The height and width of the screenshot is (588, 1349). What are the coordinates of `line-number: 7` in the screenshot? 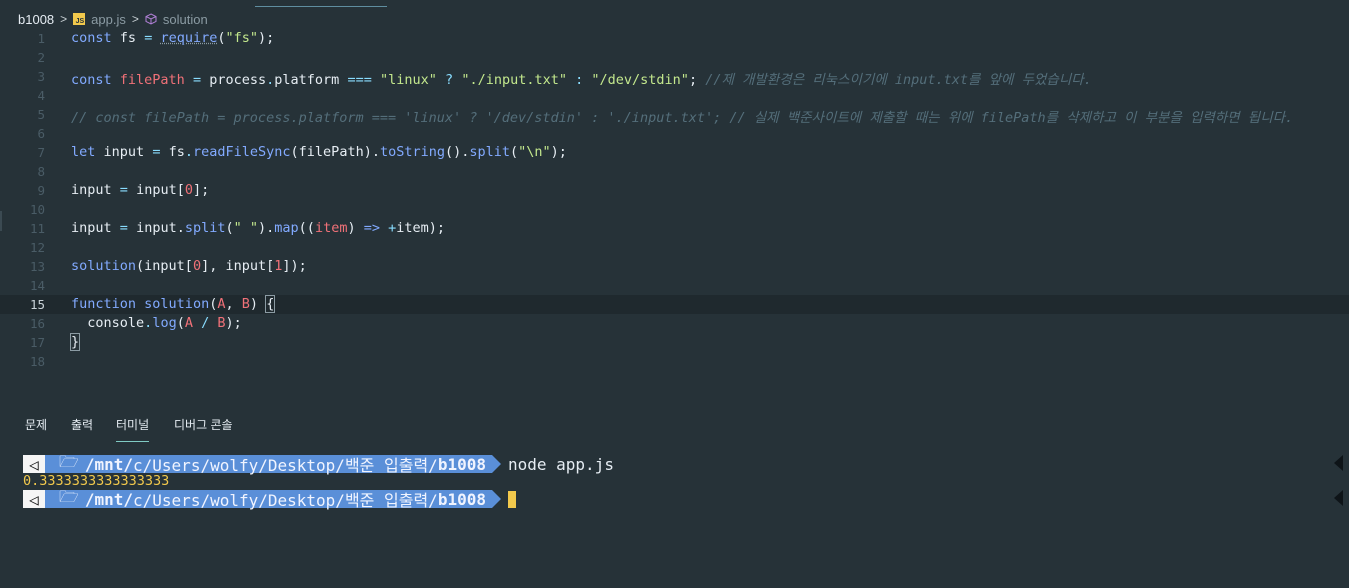 It's located at (41, 152).